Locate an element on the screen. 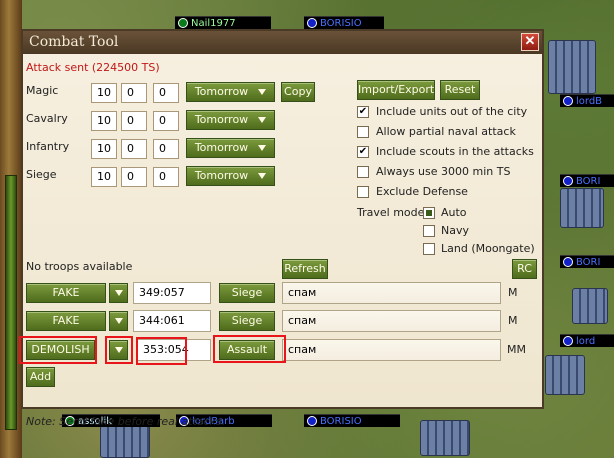 This screenshot has height=458, width=614. map-player-tag: lordB is located at coordinates (587, 100).